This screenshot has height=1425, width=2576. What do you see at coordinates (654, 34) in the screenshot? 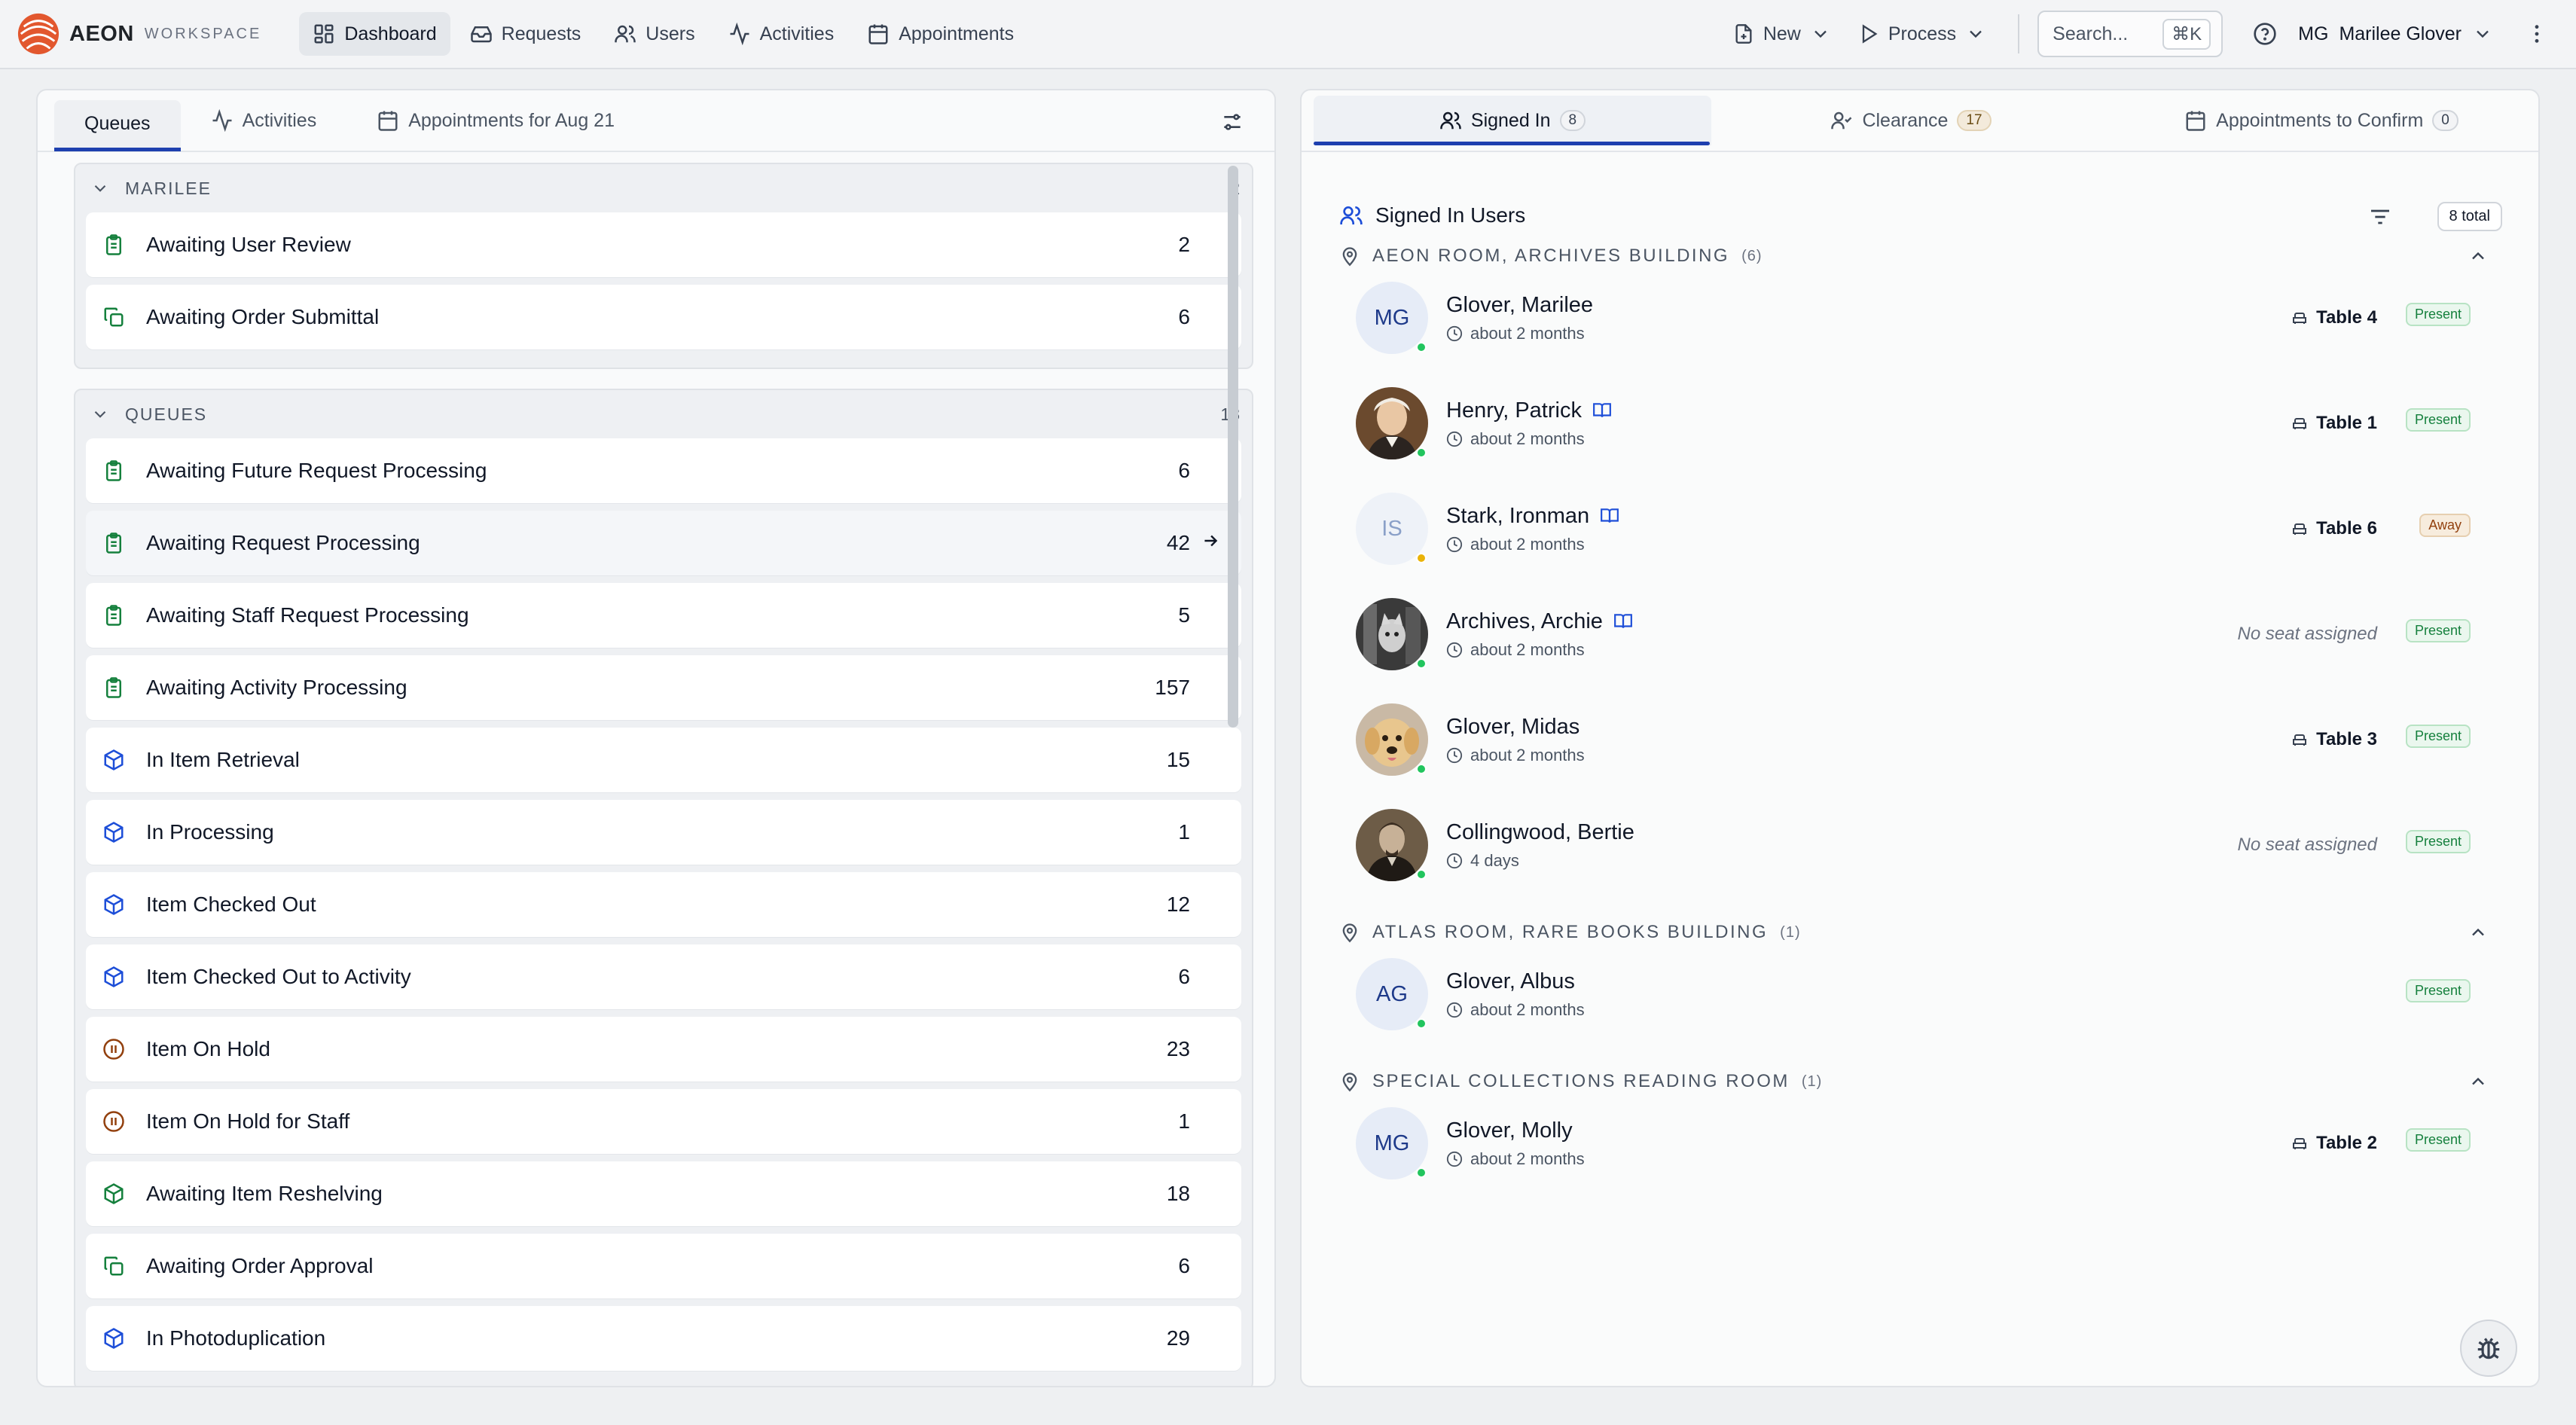
I see `nav-users: Users` at bounding box center [654, 34].